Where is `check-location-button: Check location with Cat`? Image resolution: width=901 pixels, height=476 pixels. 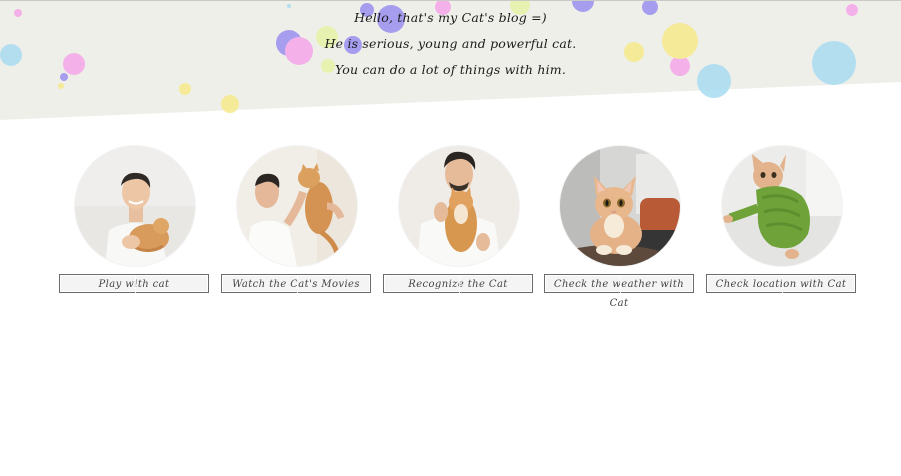
check-location-button: Check location with Cat is located at coordinates (781, 284).